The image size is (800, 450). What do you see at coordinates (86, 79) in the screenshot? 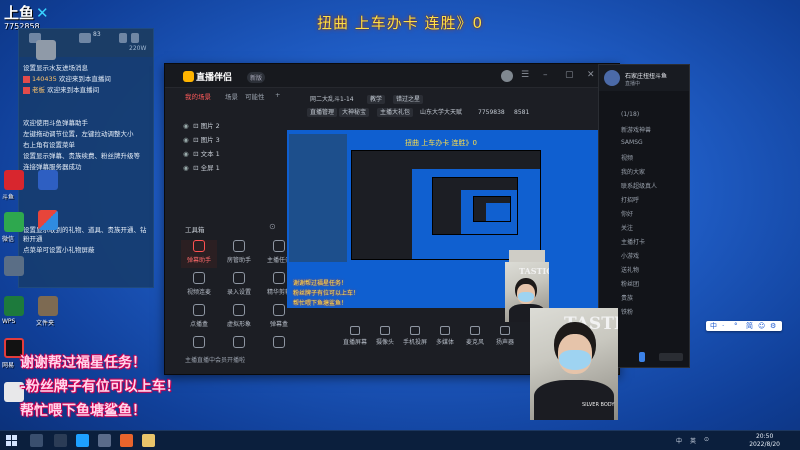
I see `chat-message: 140435 欢迎来到本直播间` at bounding box center [86, 79].